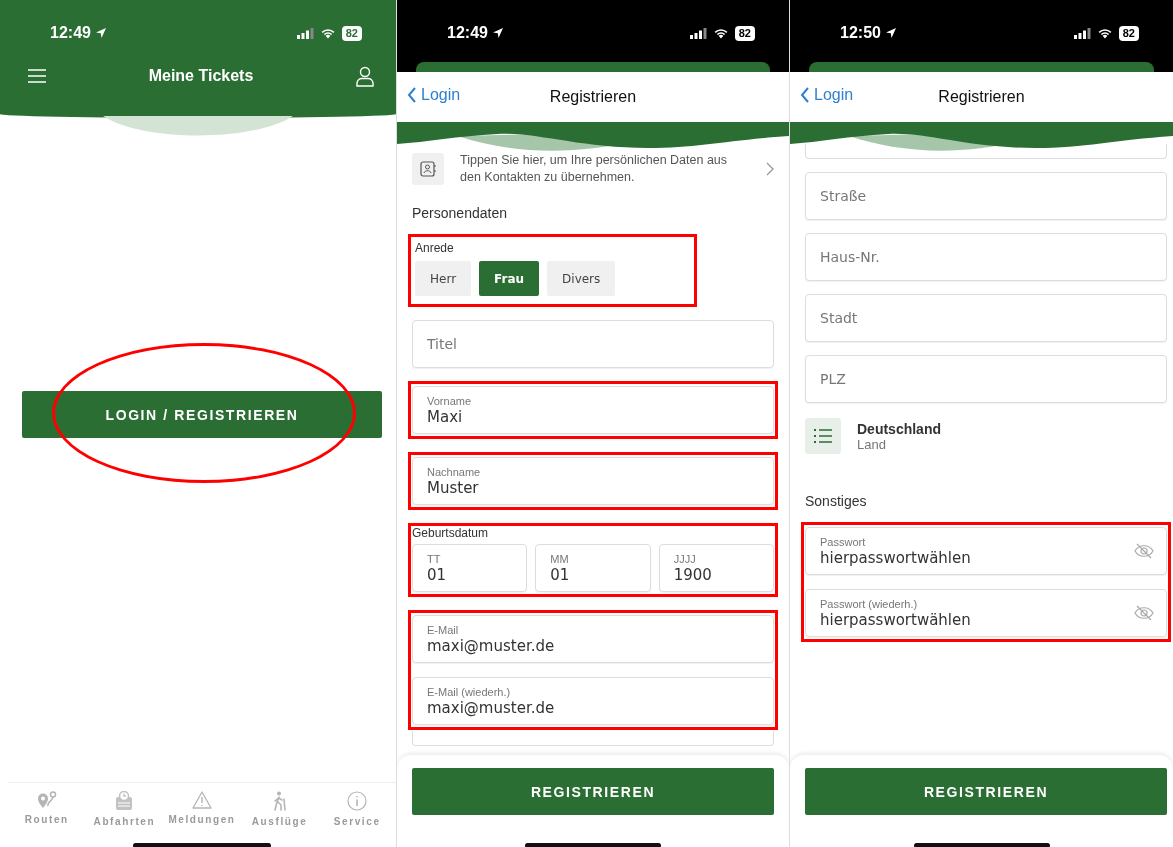 Image resolution: width=1173 pixels, height=847 pixels. Describe the element at coordinates (454, 472) in the screenshot. I see `field-label: Nachname` at that location.